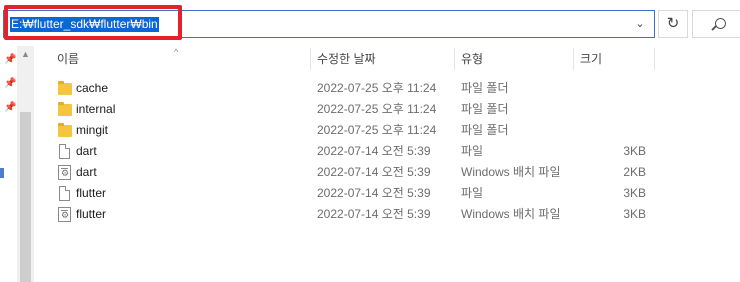  I want to click on file-size: 2KB, so click(634, 172).